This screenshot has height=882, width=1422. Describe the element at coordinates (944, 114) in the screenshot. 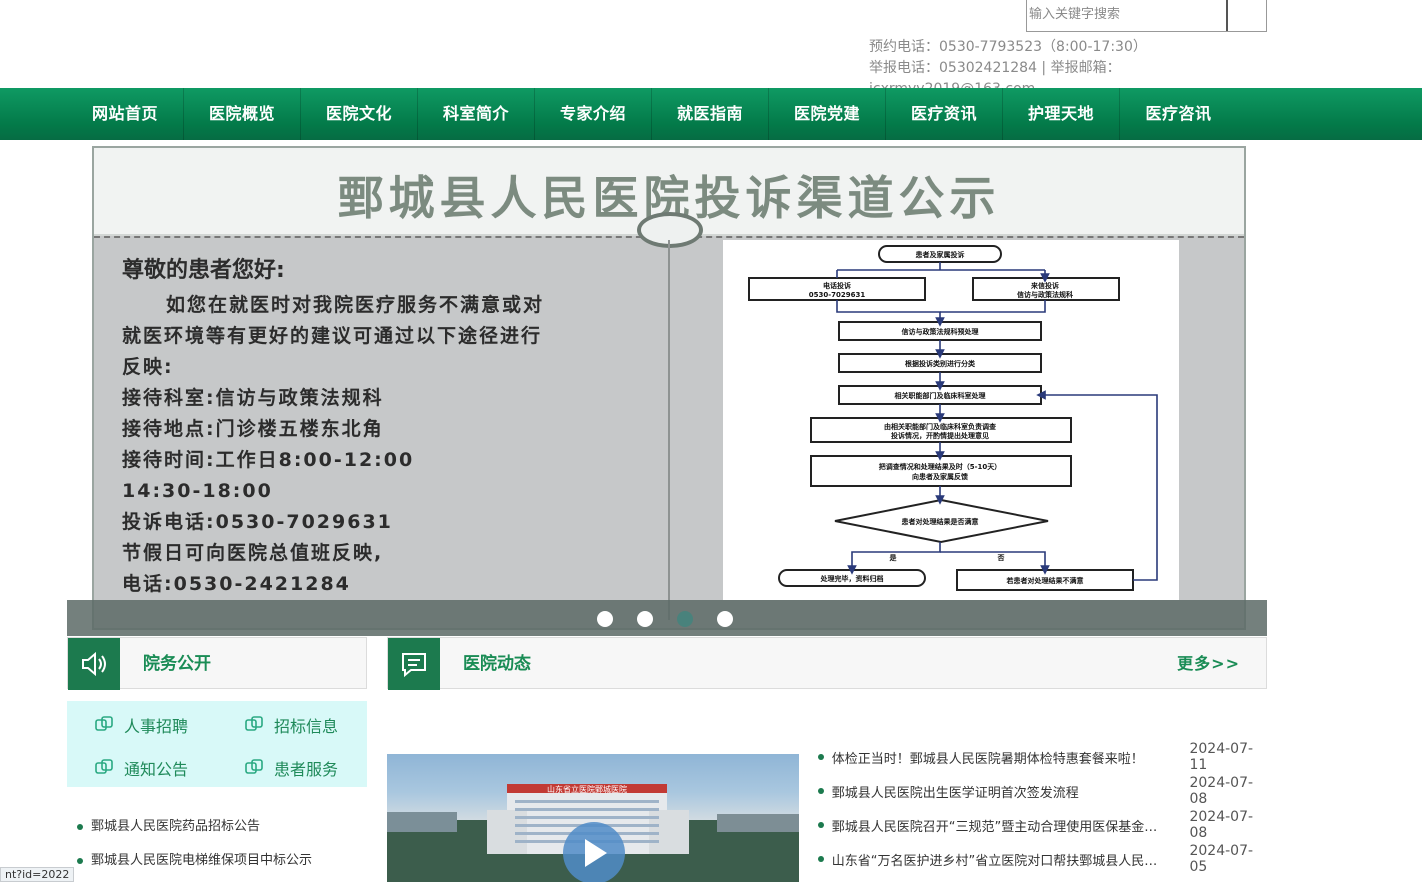

I see `nav-item-medical-news: 医疗资讯` at that location.